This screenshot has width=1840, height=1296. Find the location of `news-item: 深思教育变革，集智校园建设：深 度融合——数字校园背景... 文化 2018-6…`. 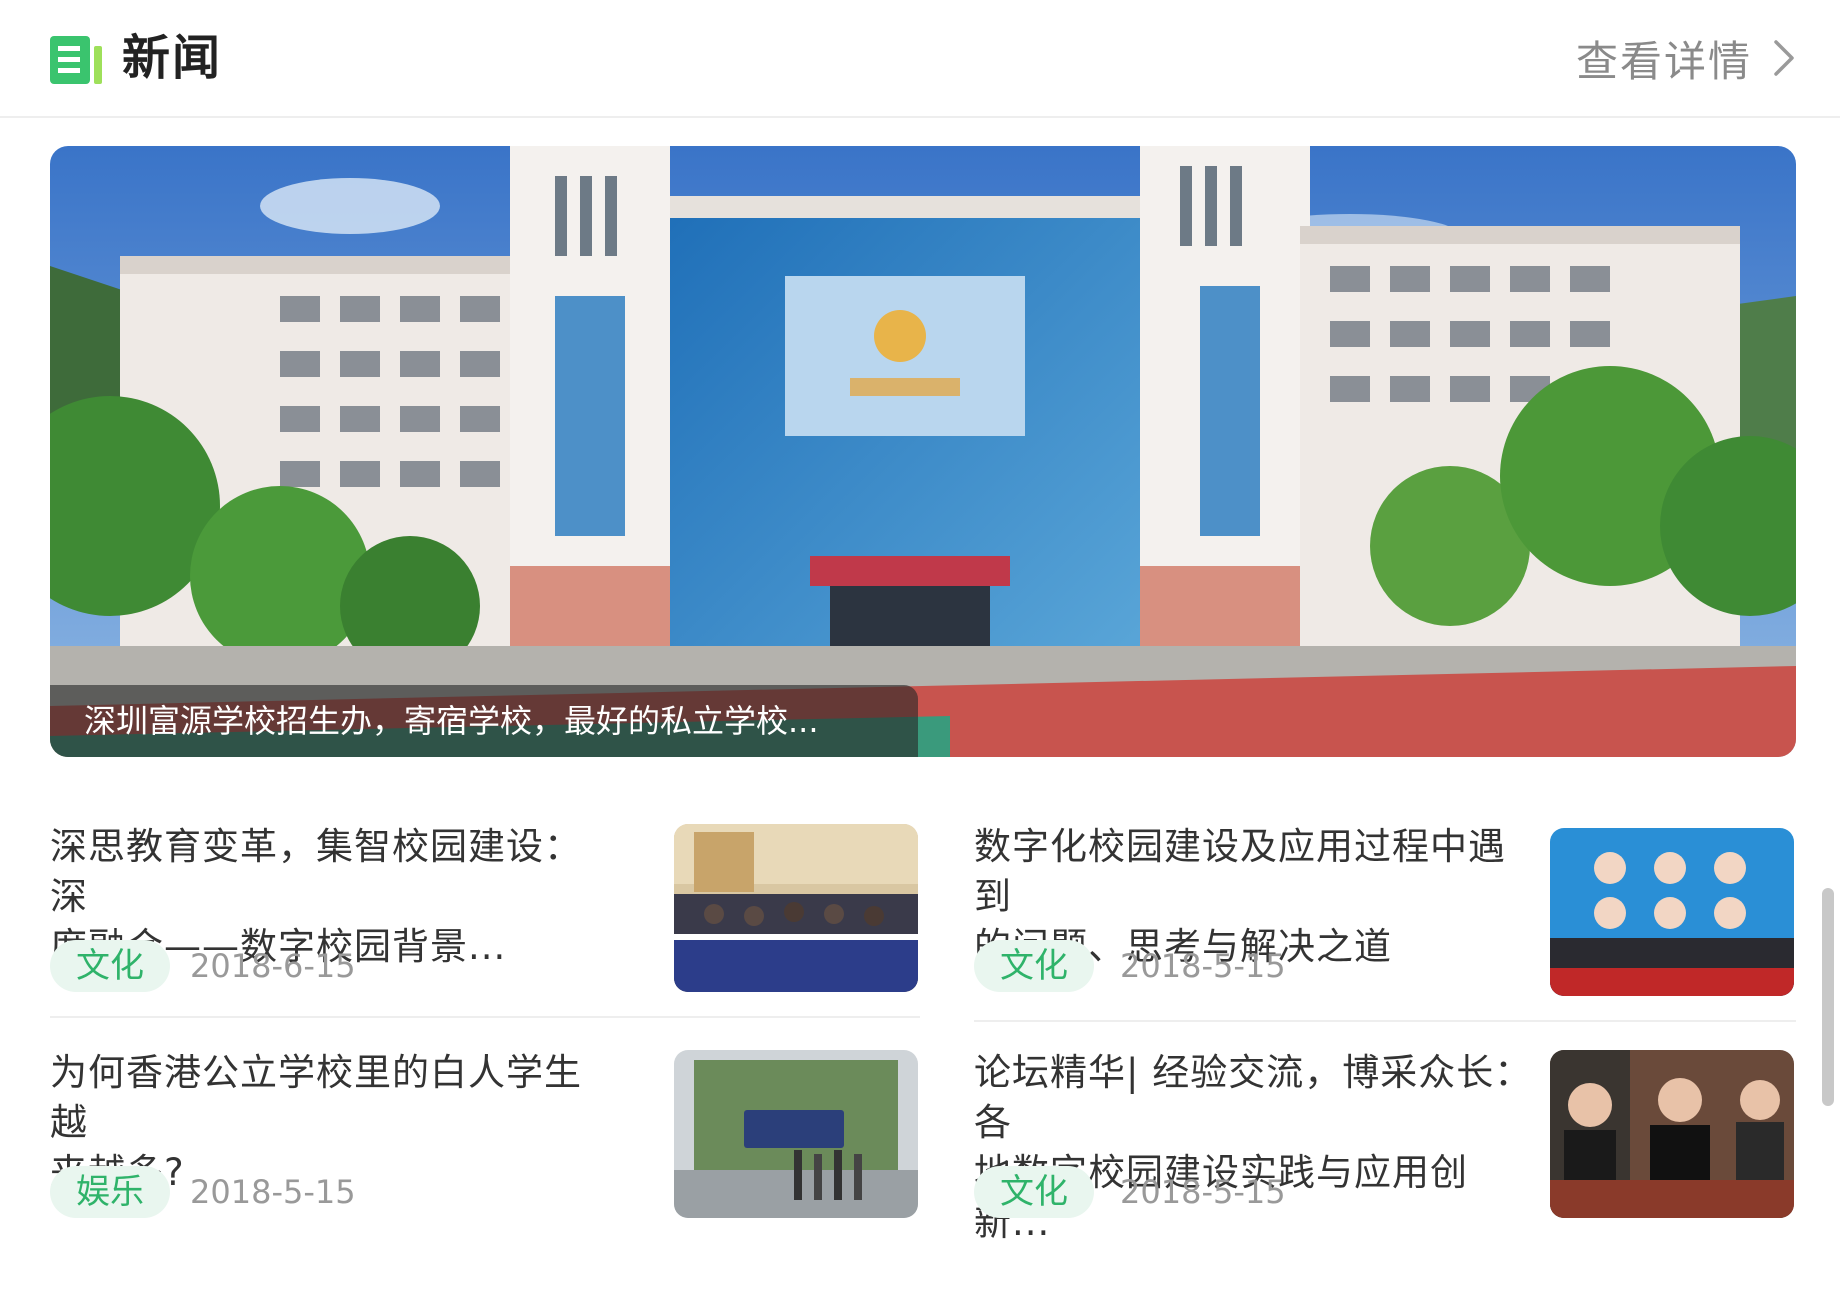

news-item: 深思教育变革，集智校园建设：深 度融合——数字校园背景... 文化 2018-6… is located at coordinates (485, 907).